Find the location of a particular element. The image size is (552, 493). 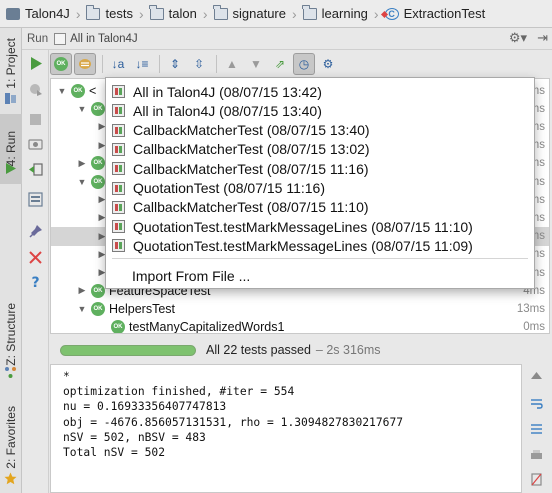

history-clock-icon: ◷ is located at coordinates (304, 64).